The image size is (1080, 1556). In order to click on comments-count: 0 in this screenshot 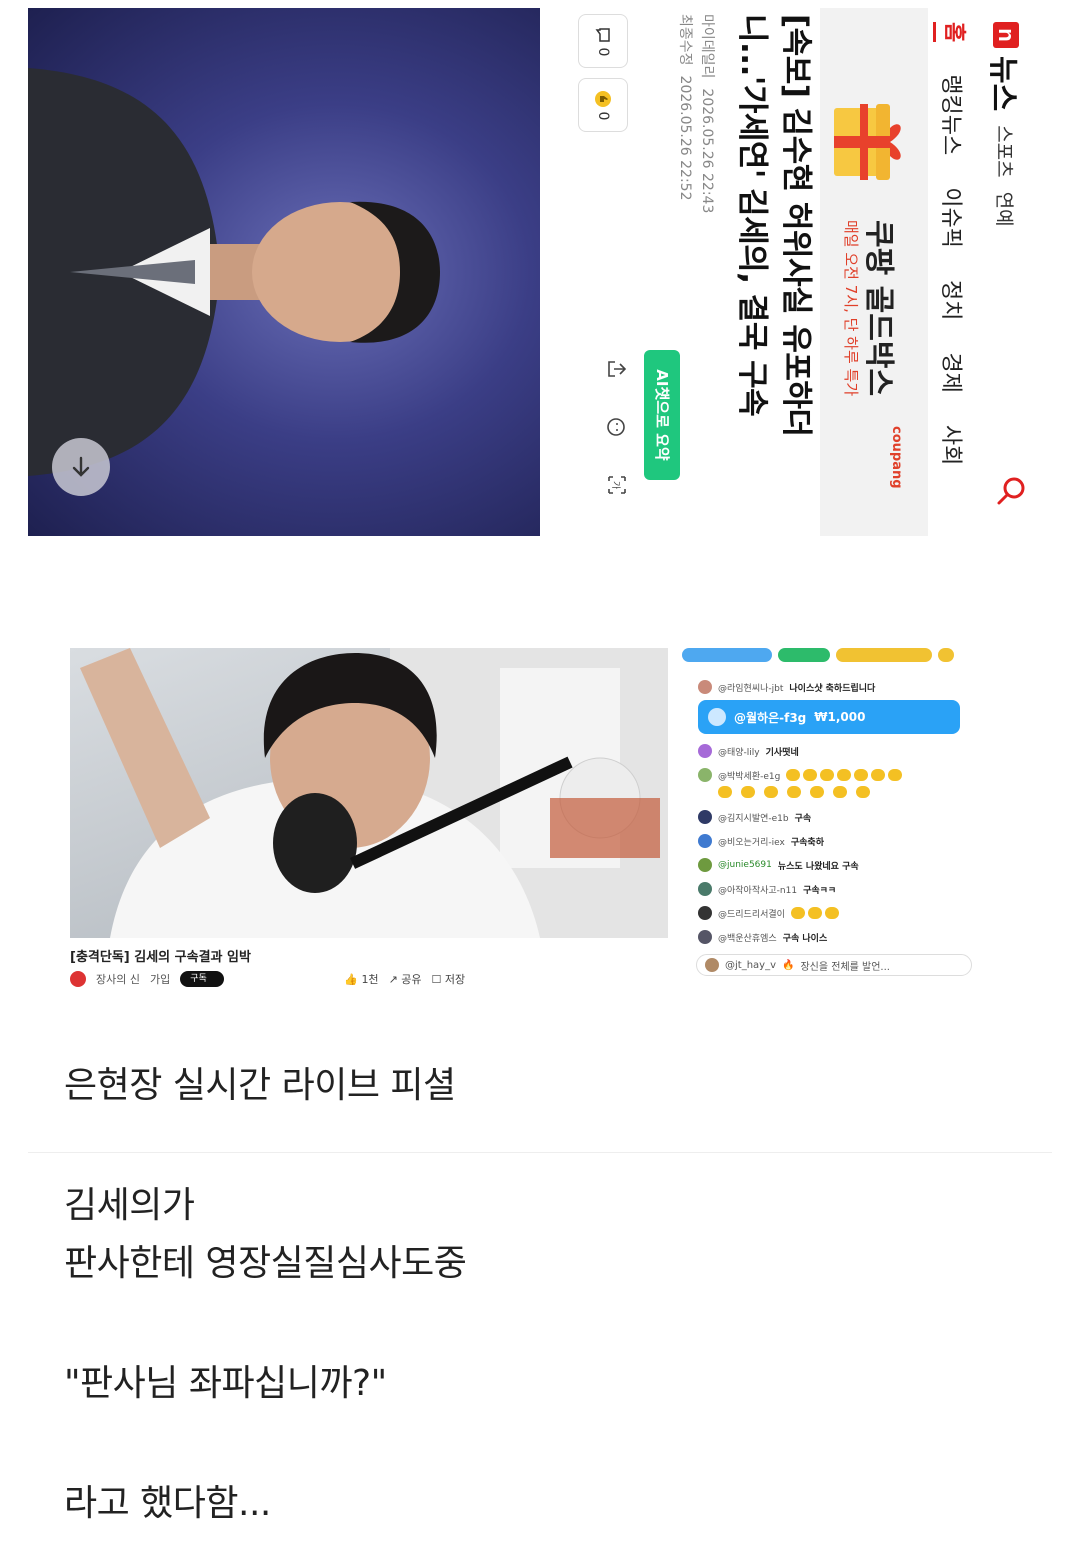, I will do `click(603, 52)`.